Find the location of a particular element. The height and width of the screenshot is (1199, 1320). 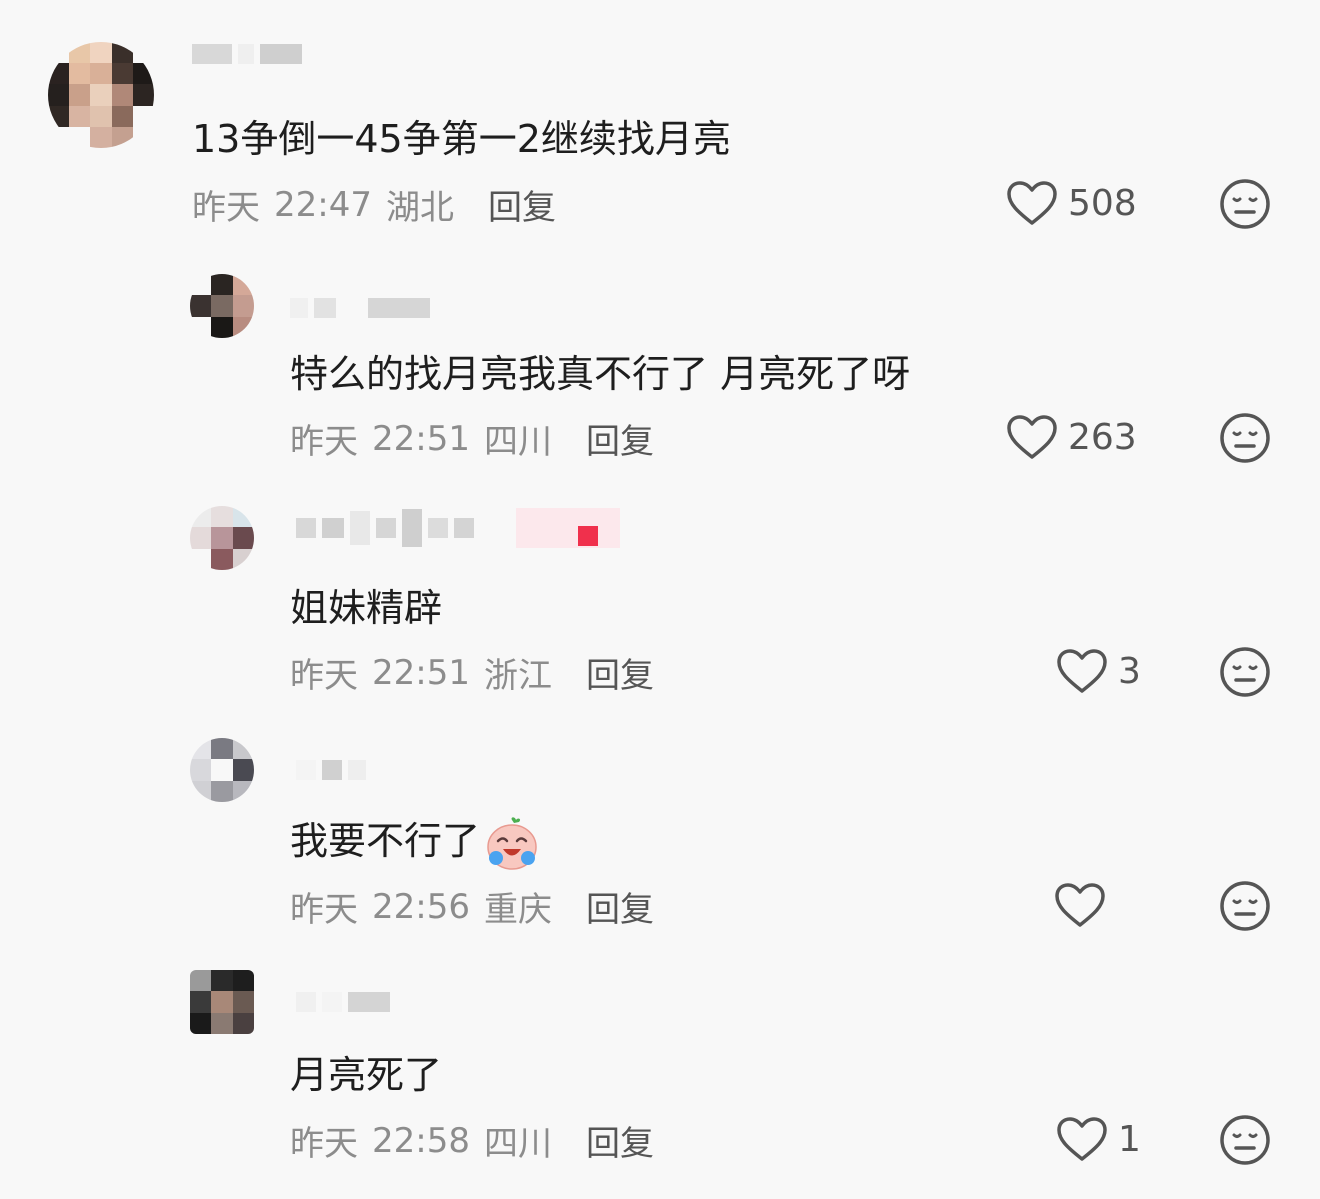

comment-text: 月亮死了 is located at coordinates (366, 1075).